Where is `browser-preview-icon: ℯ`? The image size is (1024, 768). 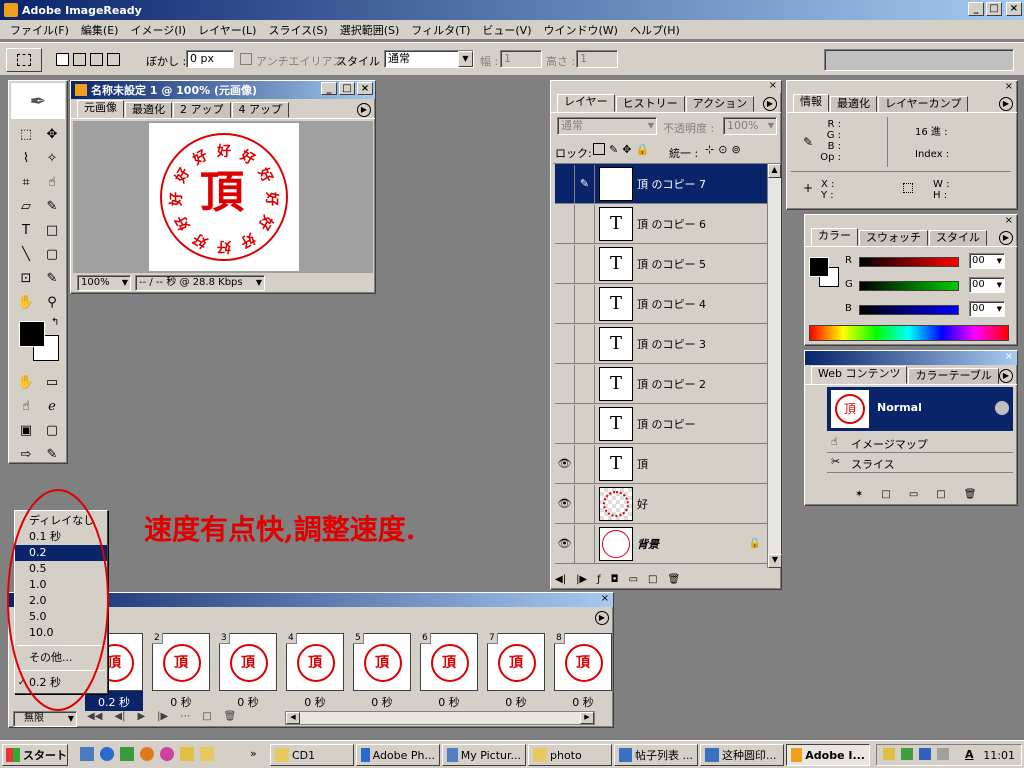
browser-preview-icon: ℯ is located at coordinates (52, 406).